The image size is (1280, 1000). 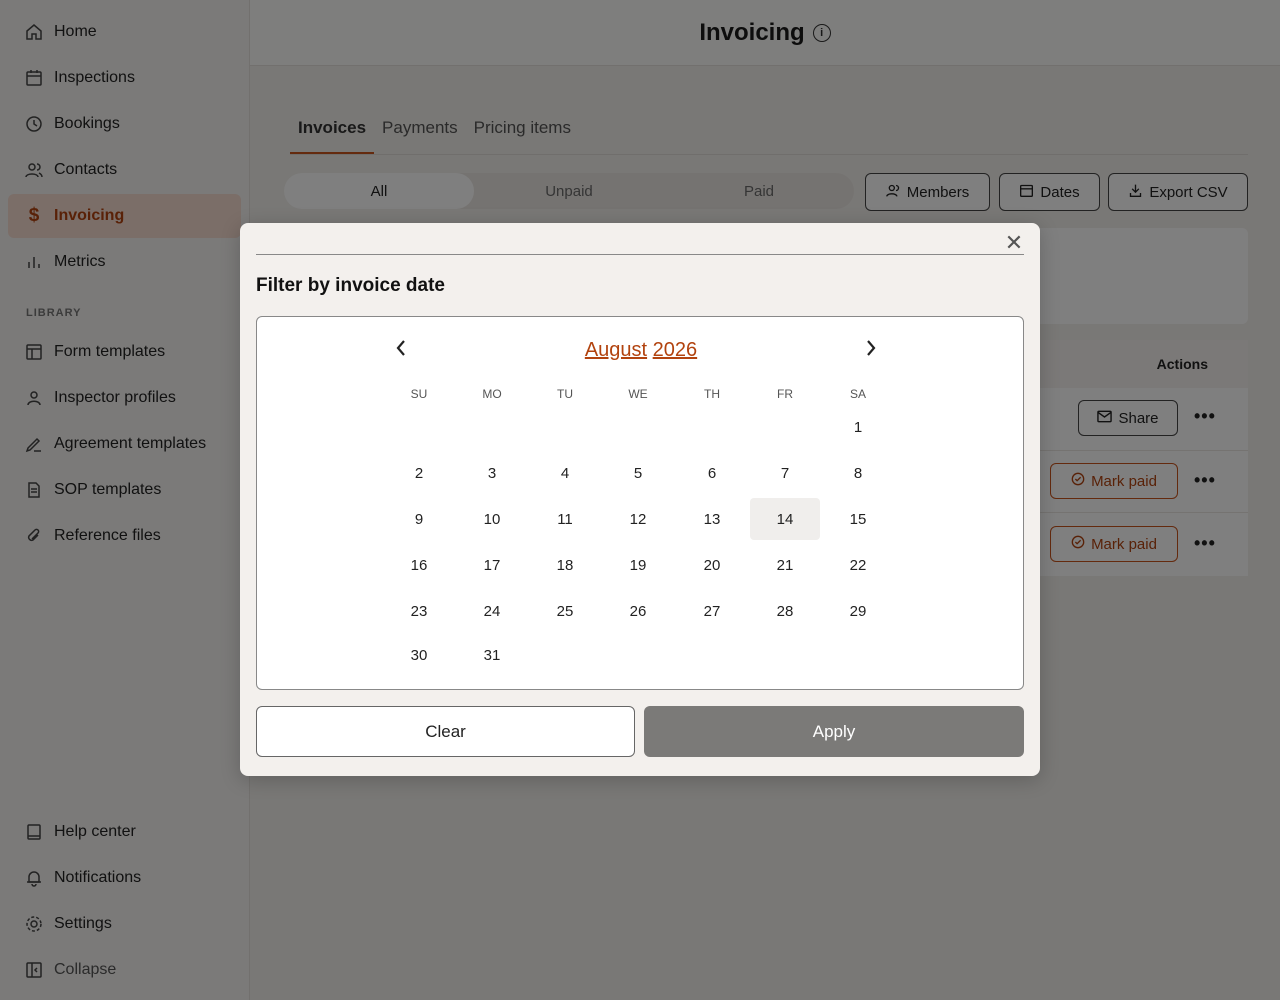 What do you see at coordinates (492, 655) in the screenshot?
I see `calendar-day: 31` at bounding box center [492, 655].